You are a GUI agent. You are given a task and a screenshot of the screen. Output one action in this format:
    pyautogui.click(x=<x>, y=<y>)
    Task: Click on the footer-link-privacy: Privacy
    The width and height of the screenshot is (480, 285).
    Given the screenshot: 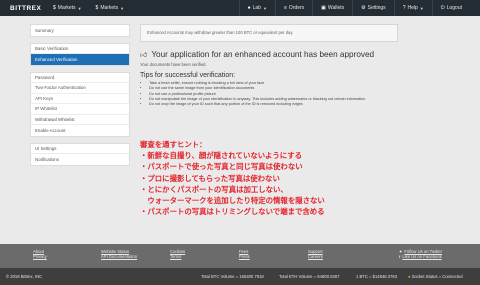 What is the action you would take?
    pyautogui.click(x=40, y=256)
    